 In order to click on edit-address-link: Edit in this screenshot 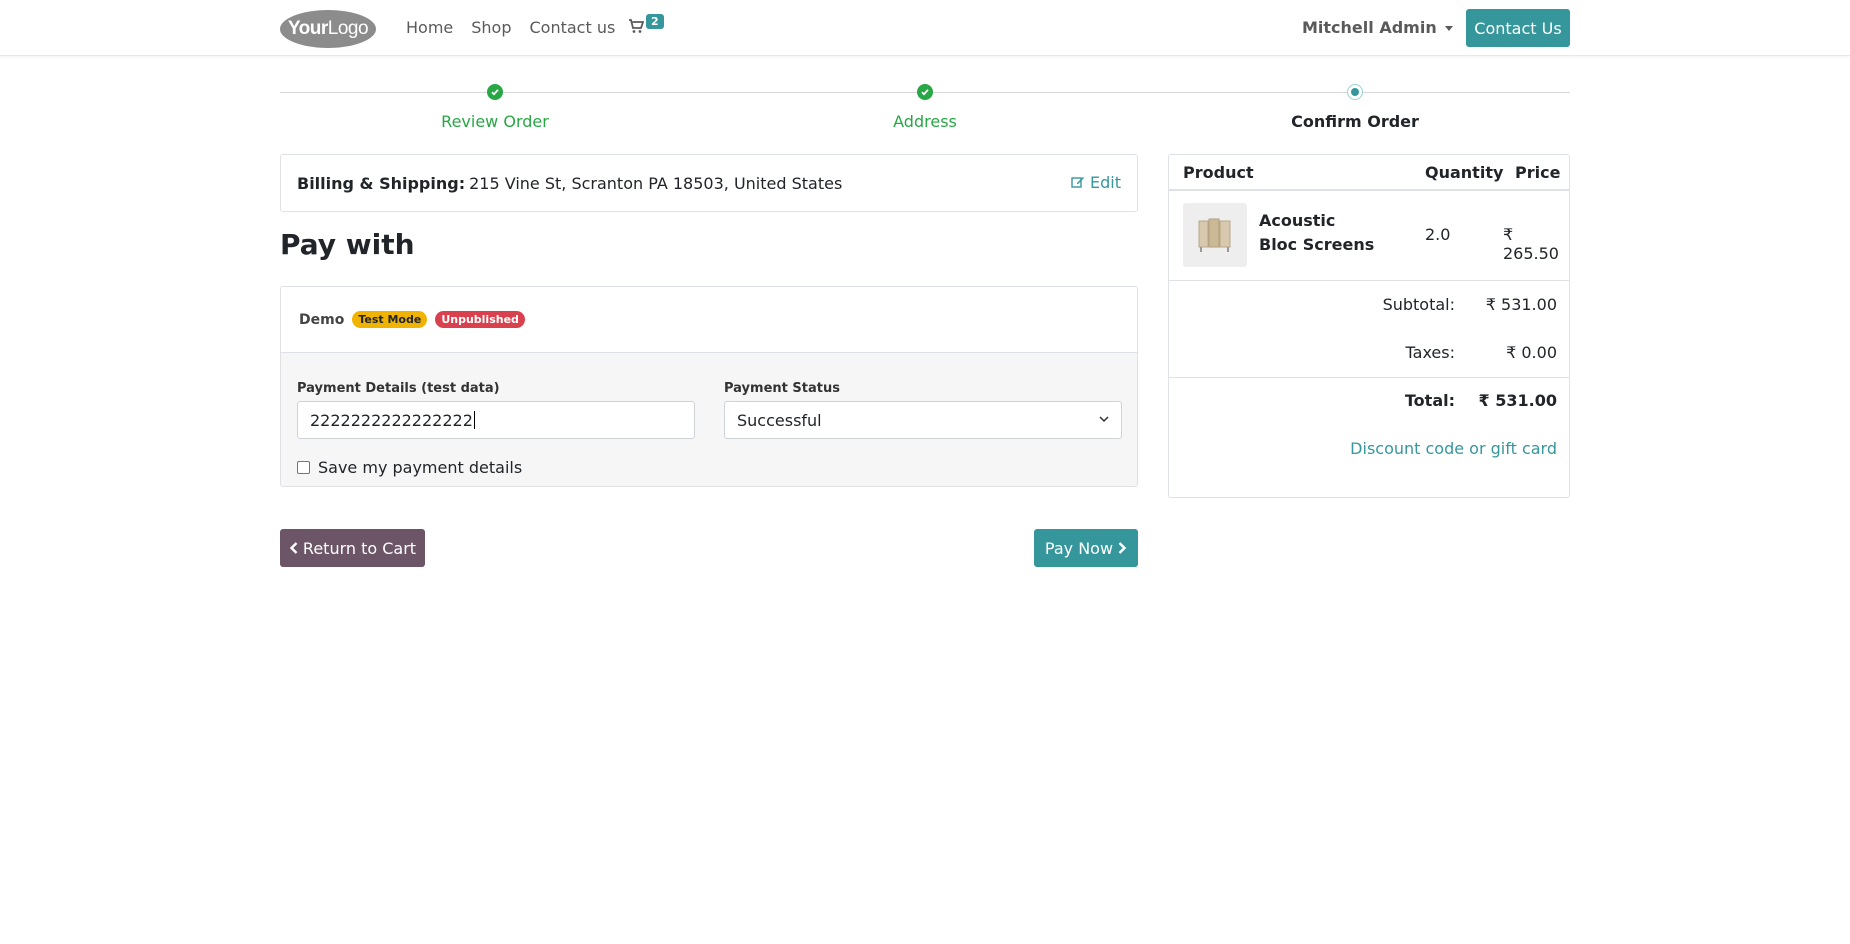, I will do `click(1096, 182)`.